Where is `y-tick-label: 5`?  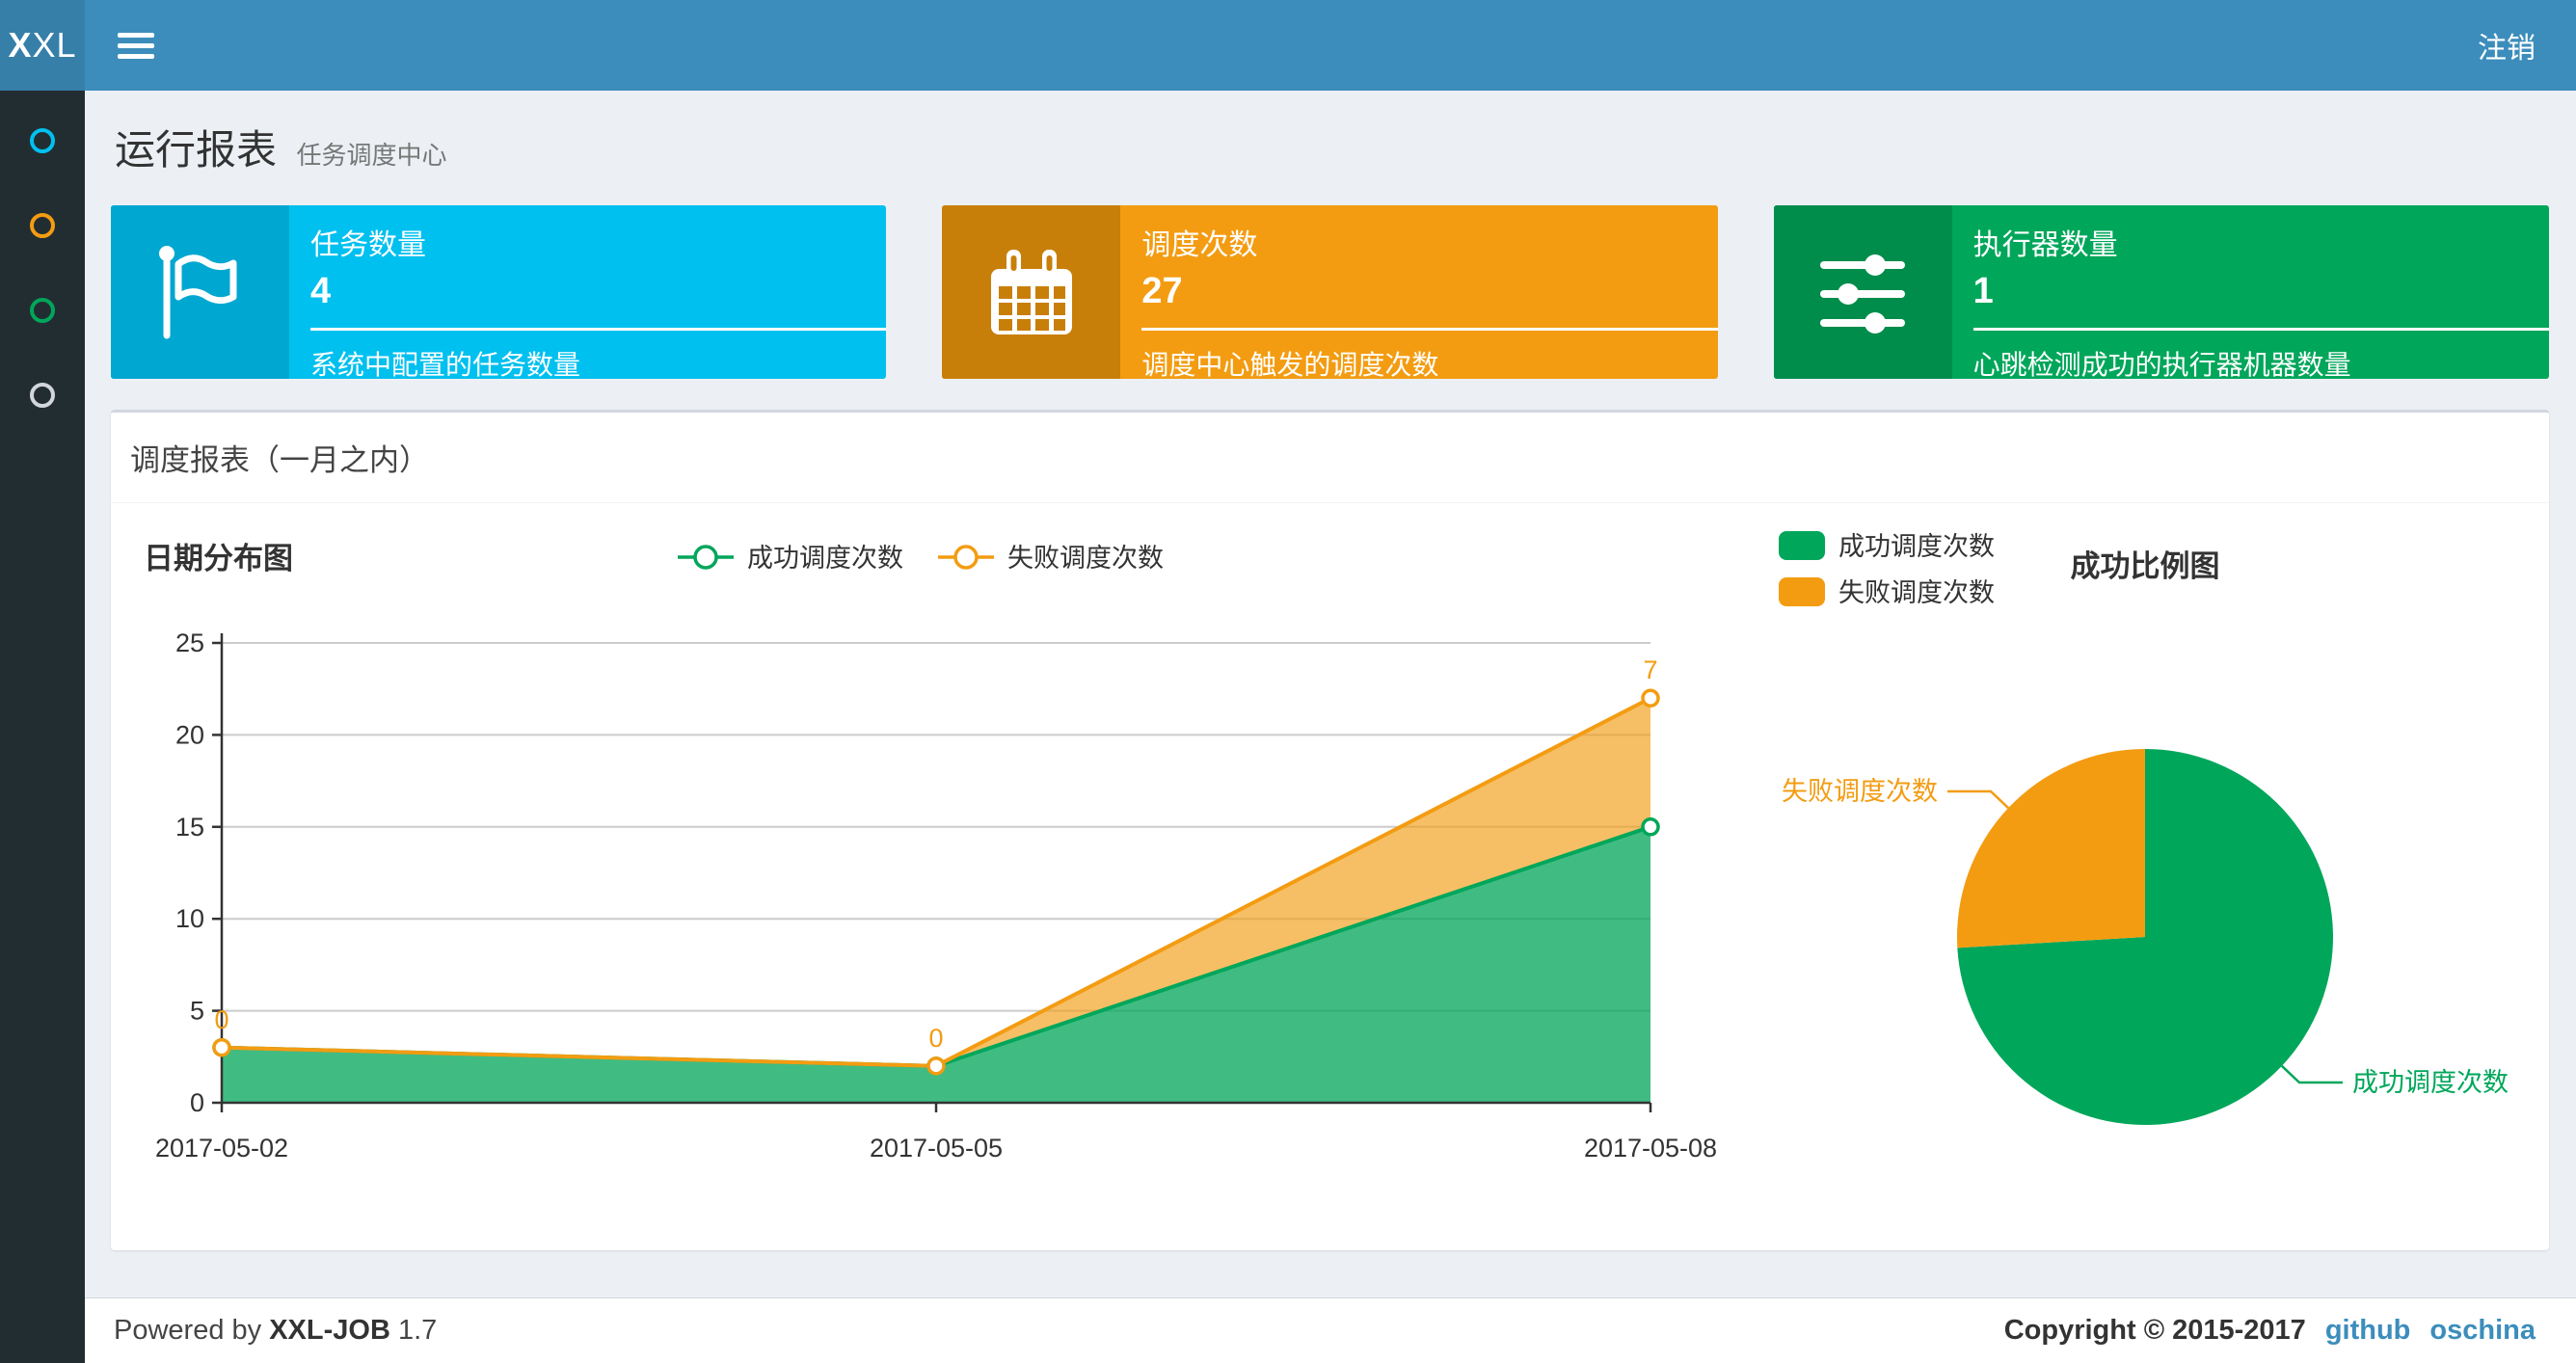 y-tick-label: 5 is located at coordinates (197, 1011).